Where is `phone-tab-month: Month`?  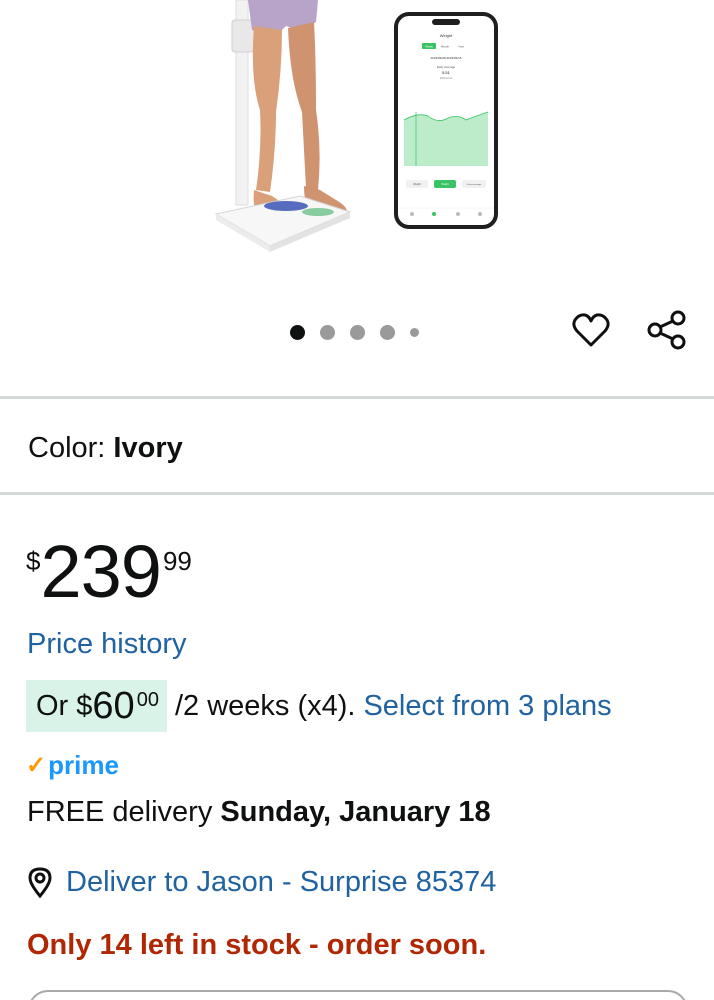 phone-tab-month: Month is located at coordinates (445, 47).